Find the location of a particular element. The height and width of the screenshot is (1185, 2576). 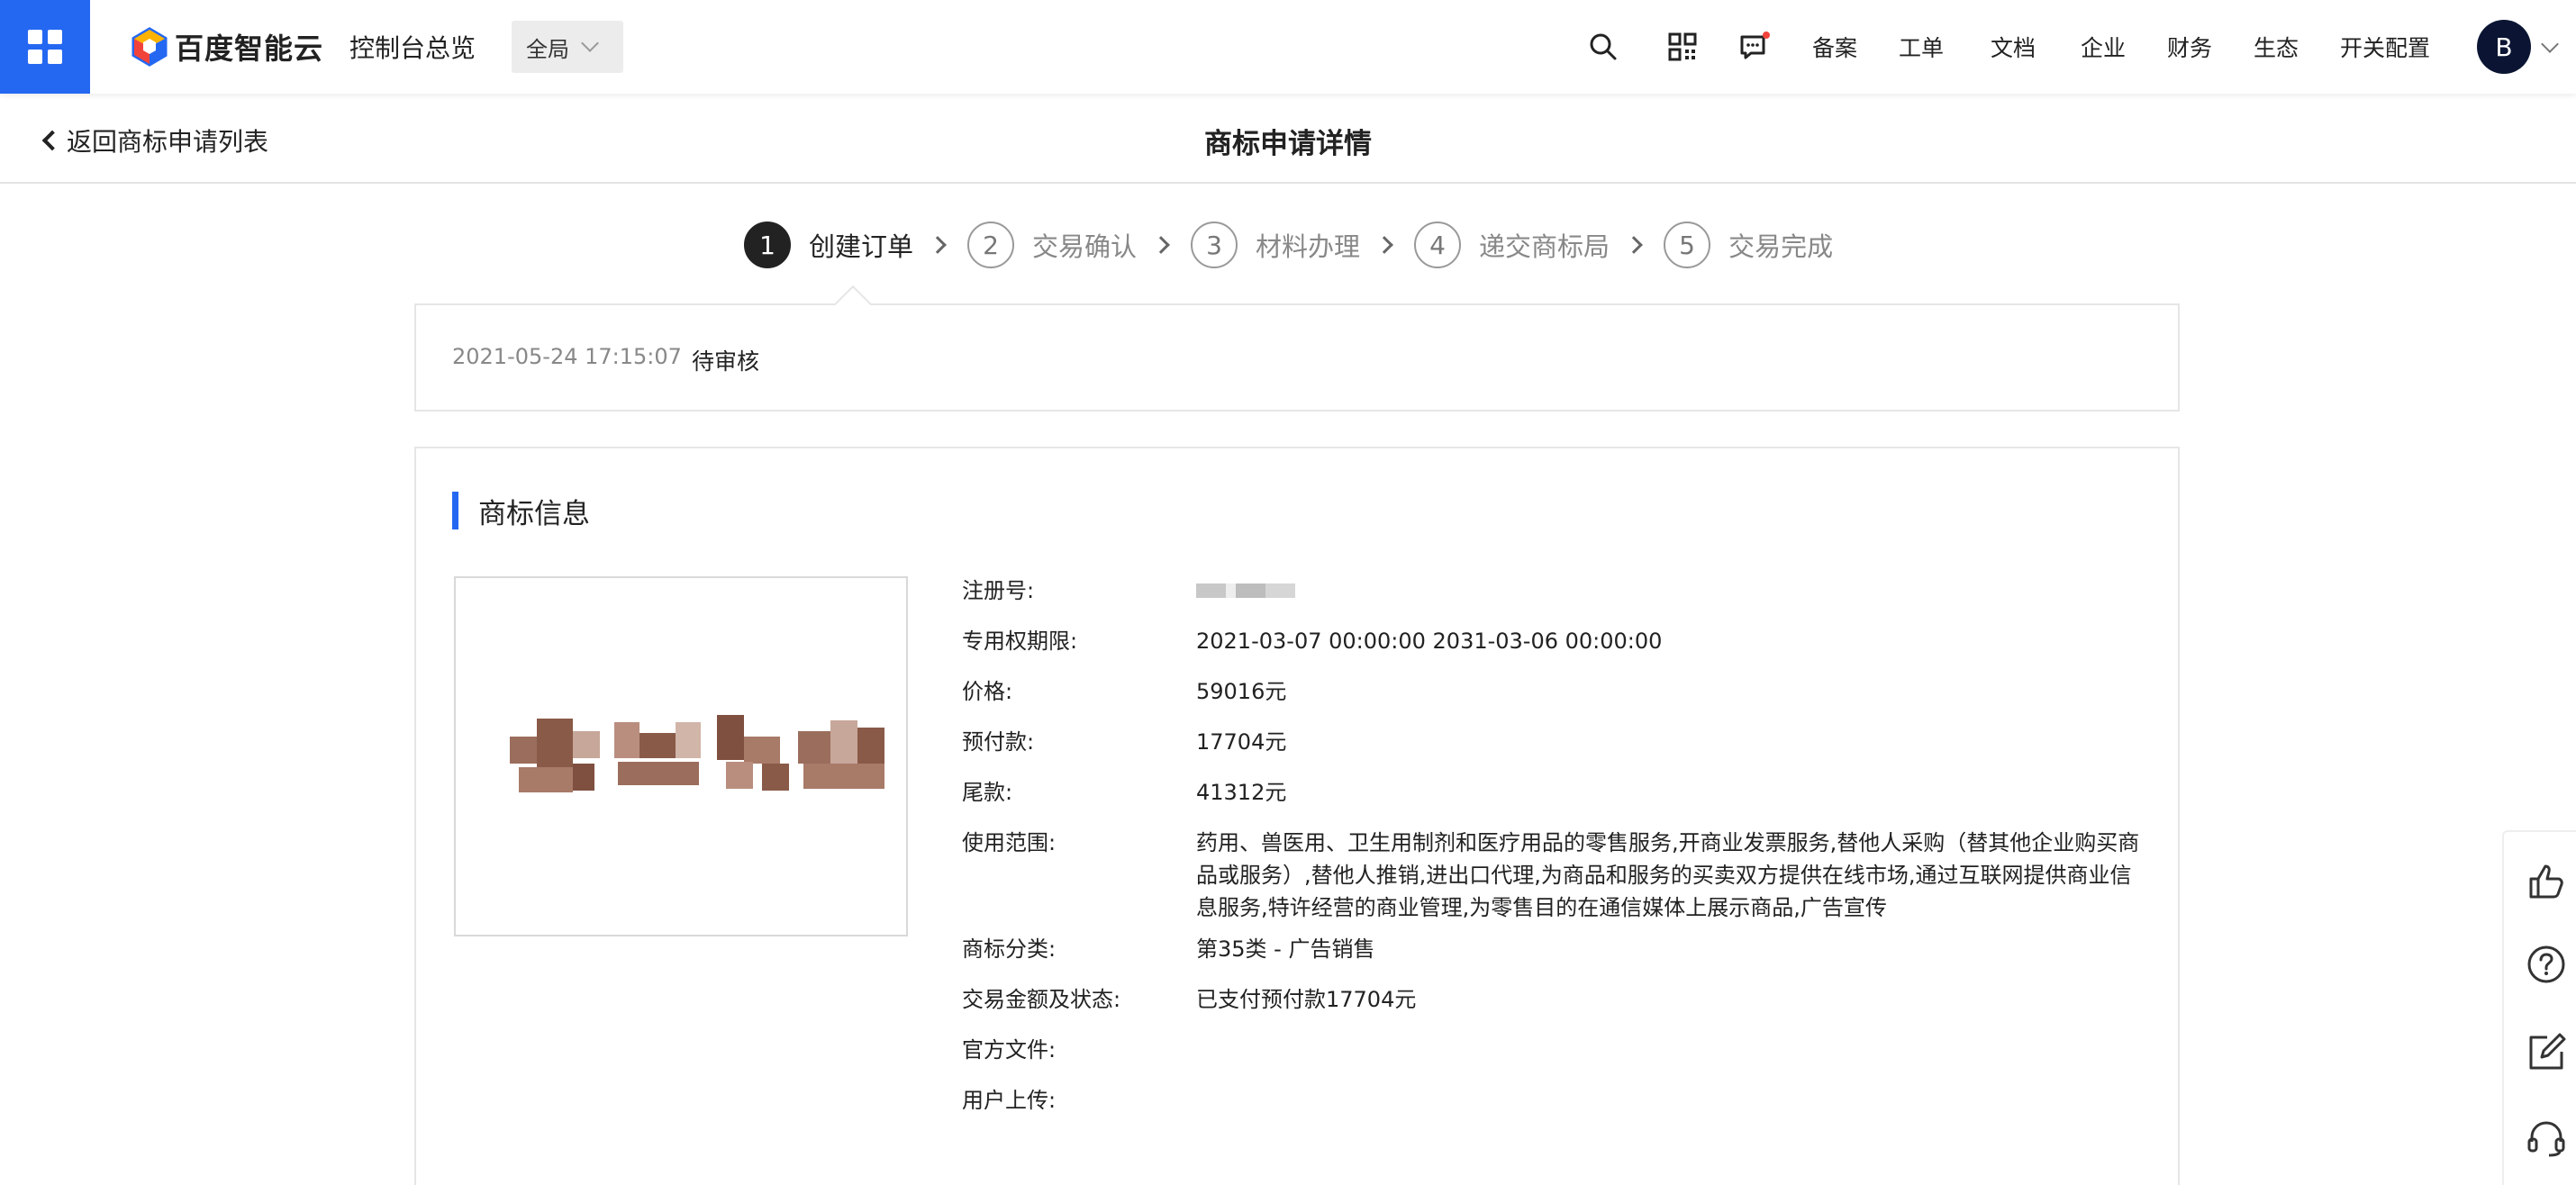

floating-toolbar is located at coordinates (2539, 1008).